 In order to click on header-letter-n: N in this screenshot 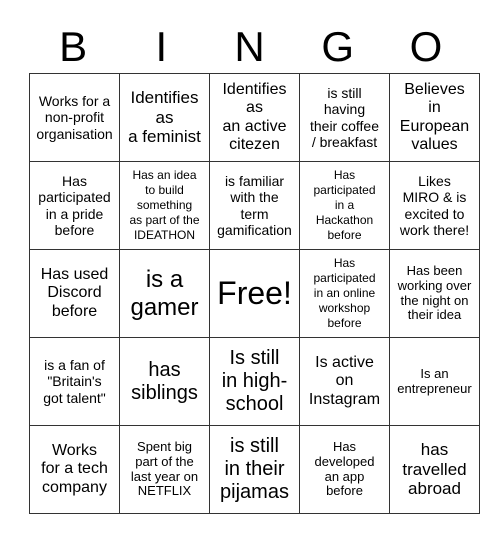, I will do `click(249, 46)`.